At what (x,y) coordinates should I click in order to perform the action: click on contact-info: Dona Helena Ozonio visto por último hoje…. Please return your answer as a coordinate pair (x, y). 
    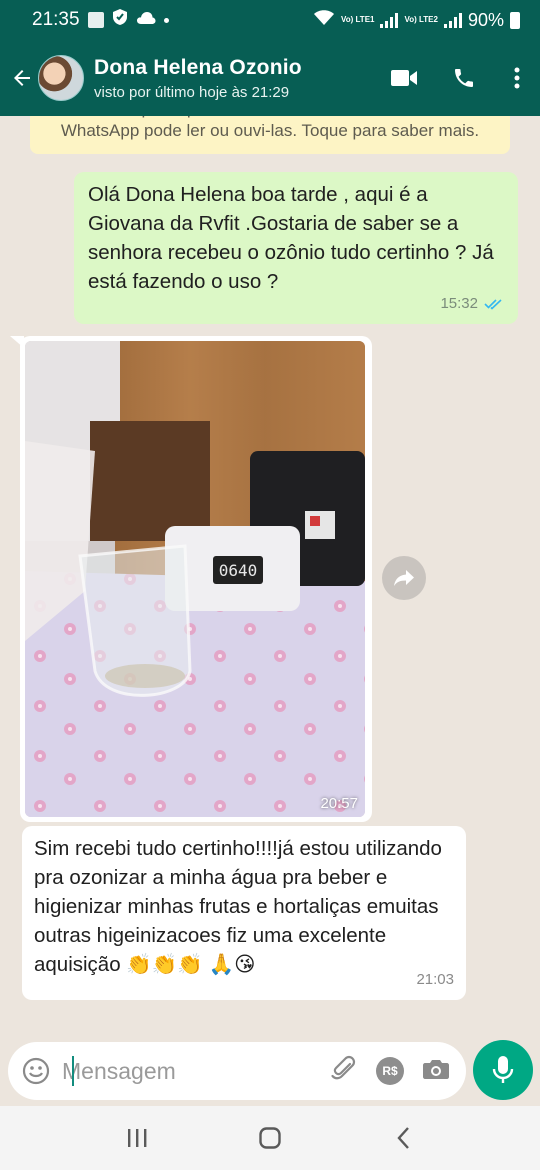
    Looking at the image, I should click on (198, 78).